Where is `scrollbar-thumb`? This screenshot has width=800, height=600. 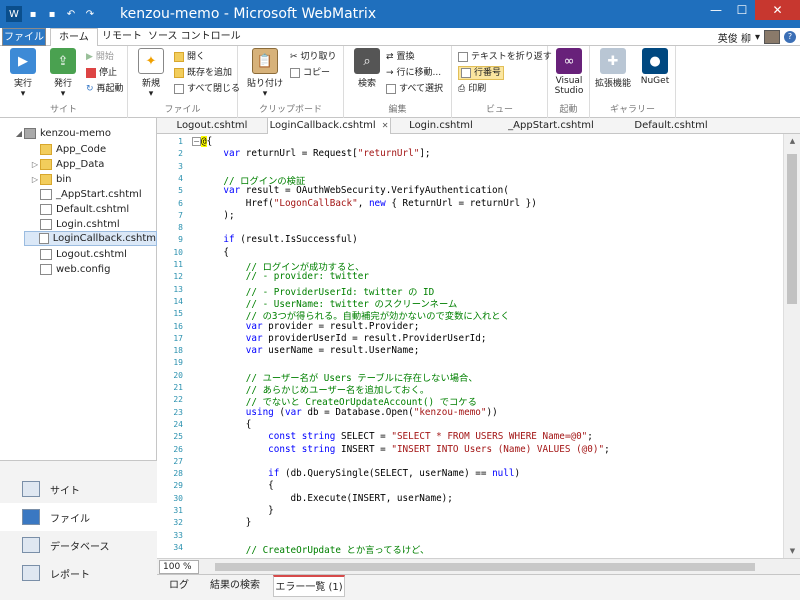
scrollbar-thumb is located at coordinates (792, 229).